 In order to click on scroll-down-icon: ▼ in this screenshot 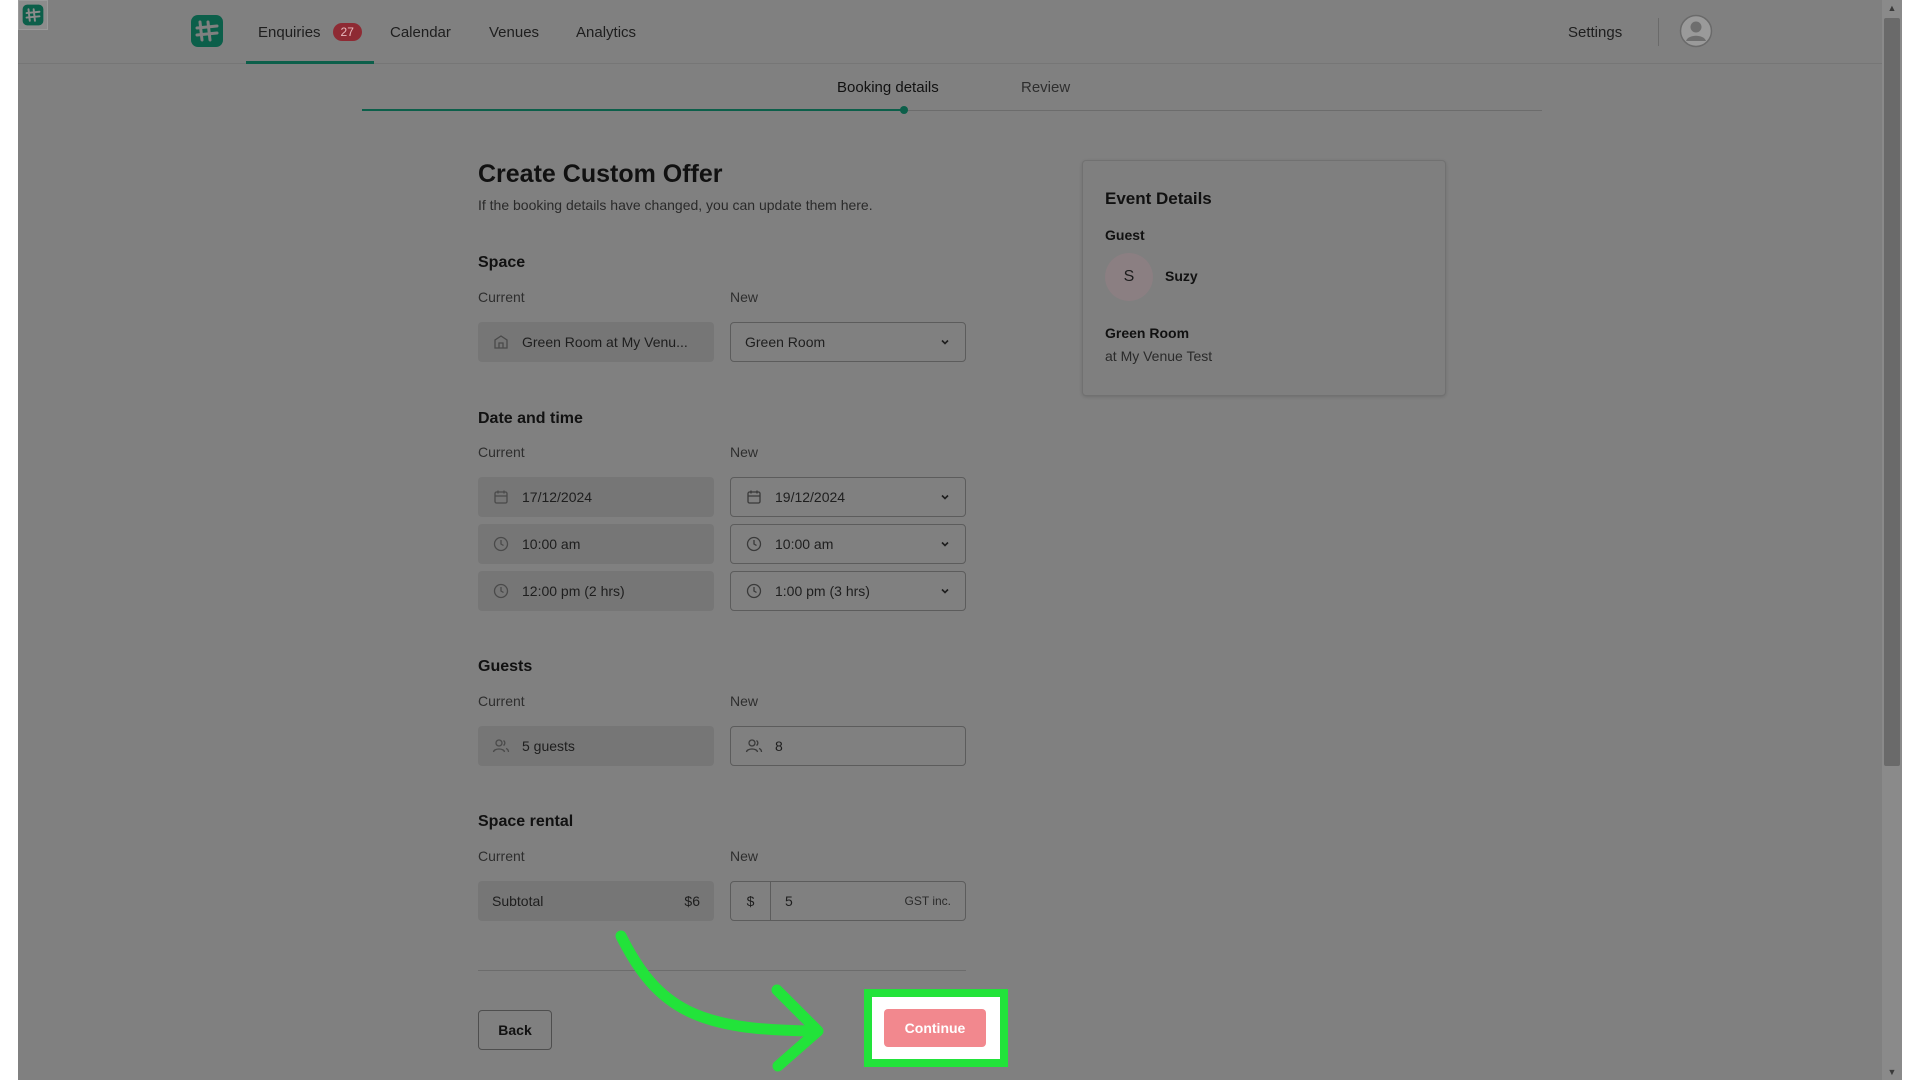, I will do `click(1892, 1072)`.